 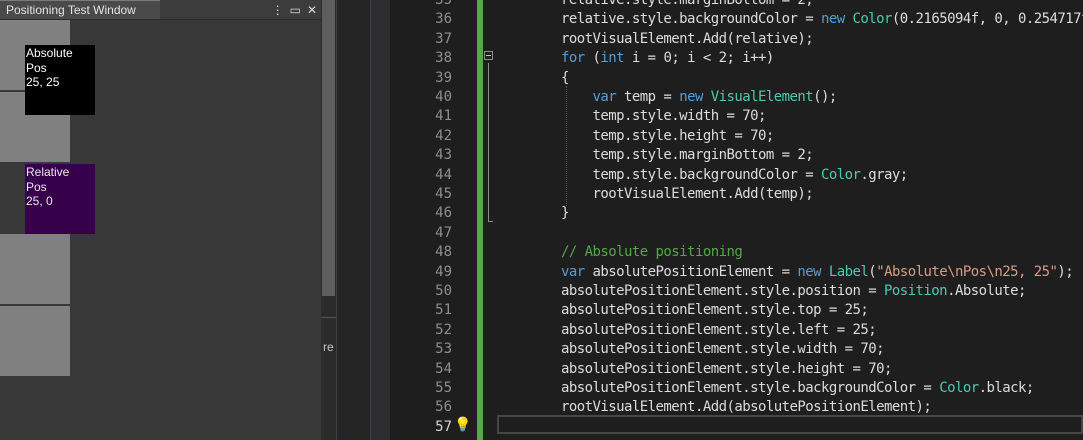 I want to click on code-text: {, so click(x=565, y=78).